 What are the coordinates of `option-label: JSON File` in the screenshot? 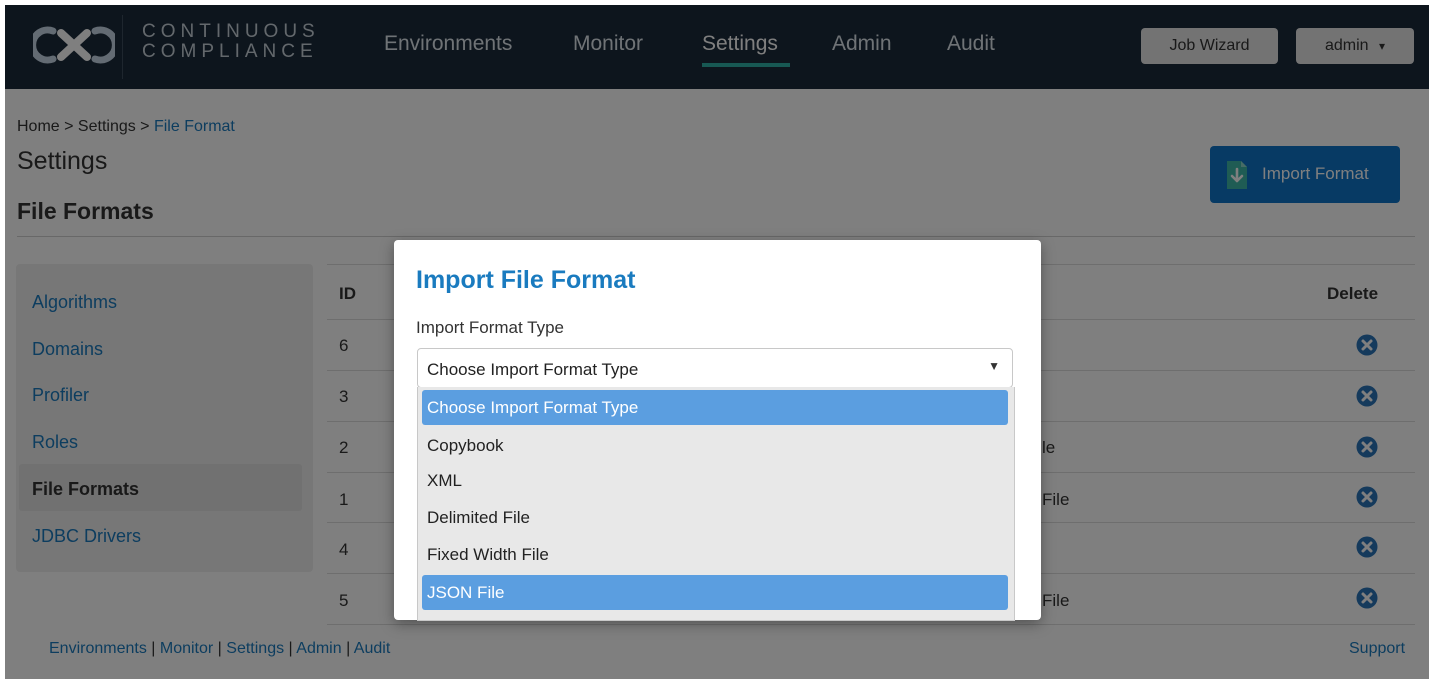 It's located at (466, 592).